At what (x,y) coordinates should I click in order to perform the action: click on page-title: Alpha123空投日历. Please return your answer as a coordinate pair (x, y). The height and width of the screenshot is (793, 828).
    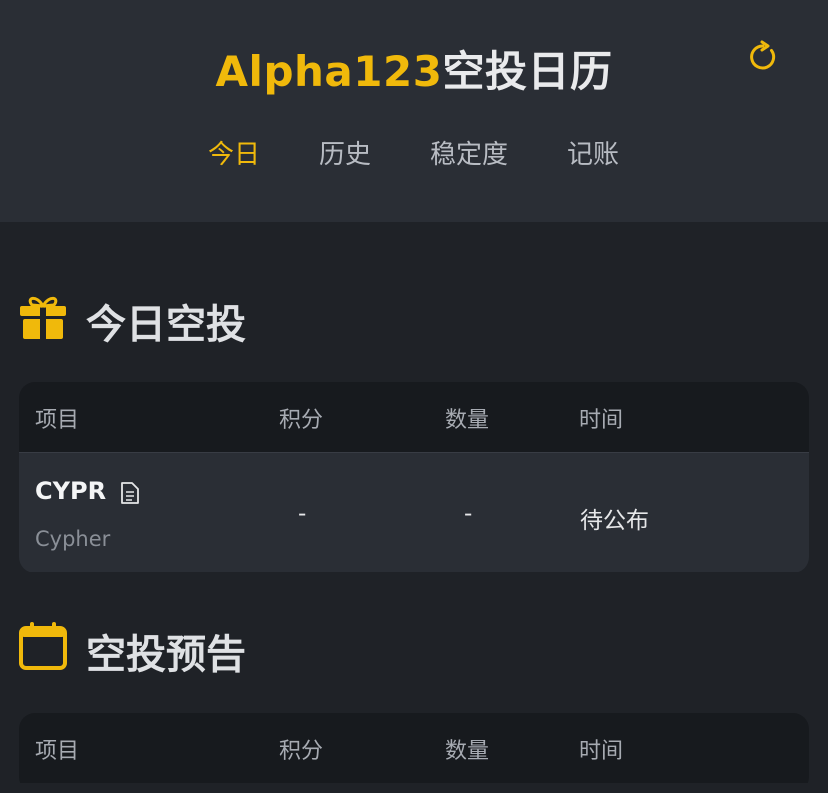
    Looking at the image, I should click on (414, 68).